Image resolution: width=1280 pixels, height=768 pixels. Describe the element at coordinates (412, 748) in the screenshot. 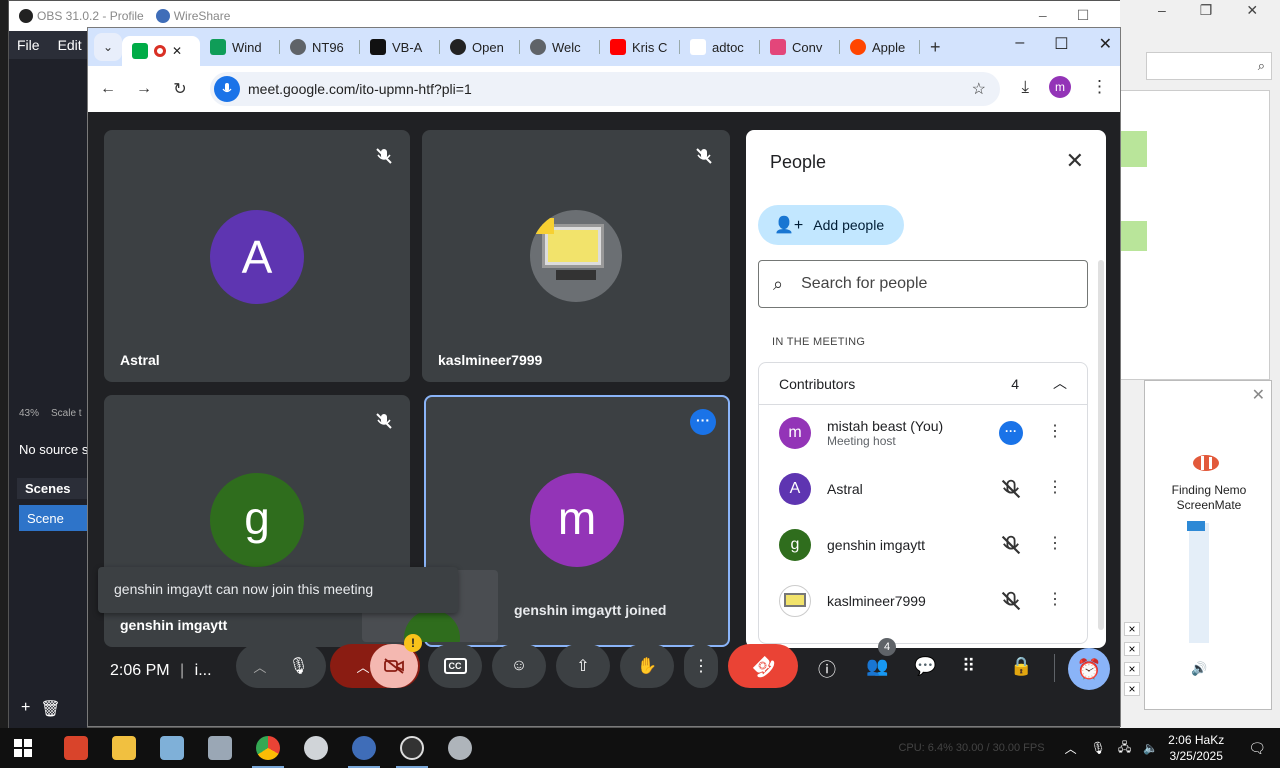

I see `taskbar-obs` at that location.